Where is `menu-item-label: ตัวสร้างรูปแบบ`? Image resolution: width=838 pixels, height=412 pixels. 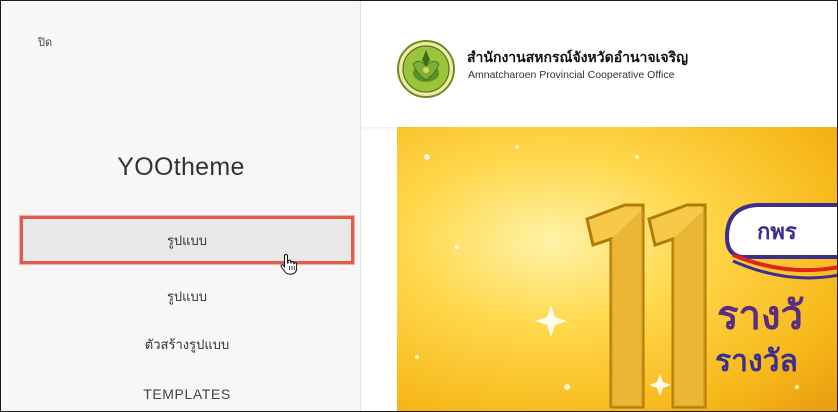
menu-item-label: ตัวสร้างรูปแบบ is located at coordinates (187, 345).